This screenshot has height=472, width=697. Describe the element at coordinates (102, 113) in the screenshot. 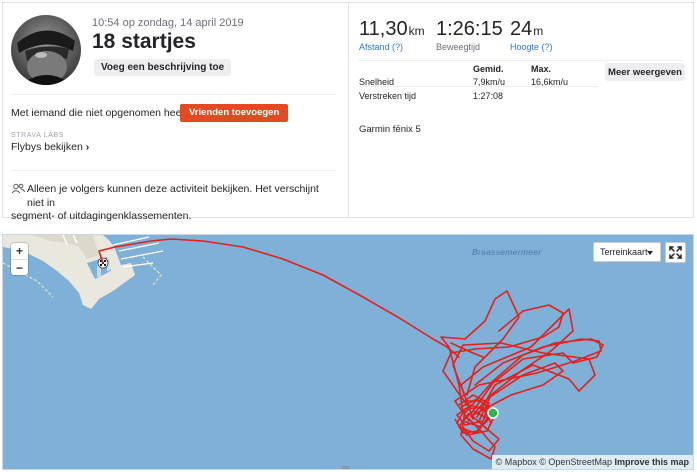

I see `untagged-question: Met iemand die niet opgenomen heeft?` at that location.